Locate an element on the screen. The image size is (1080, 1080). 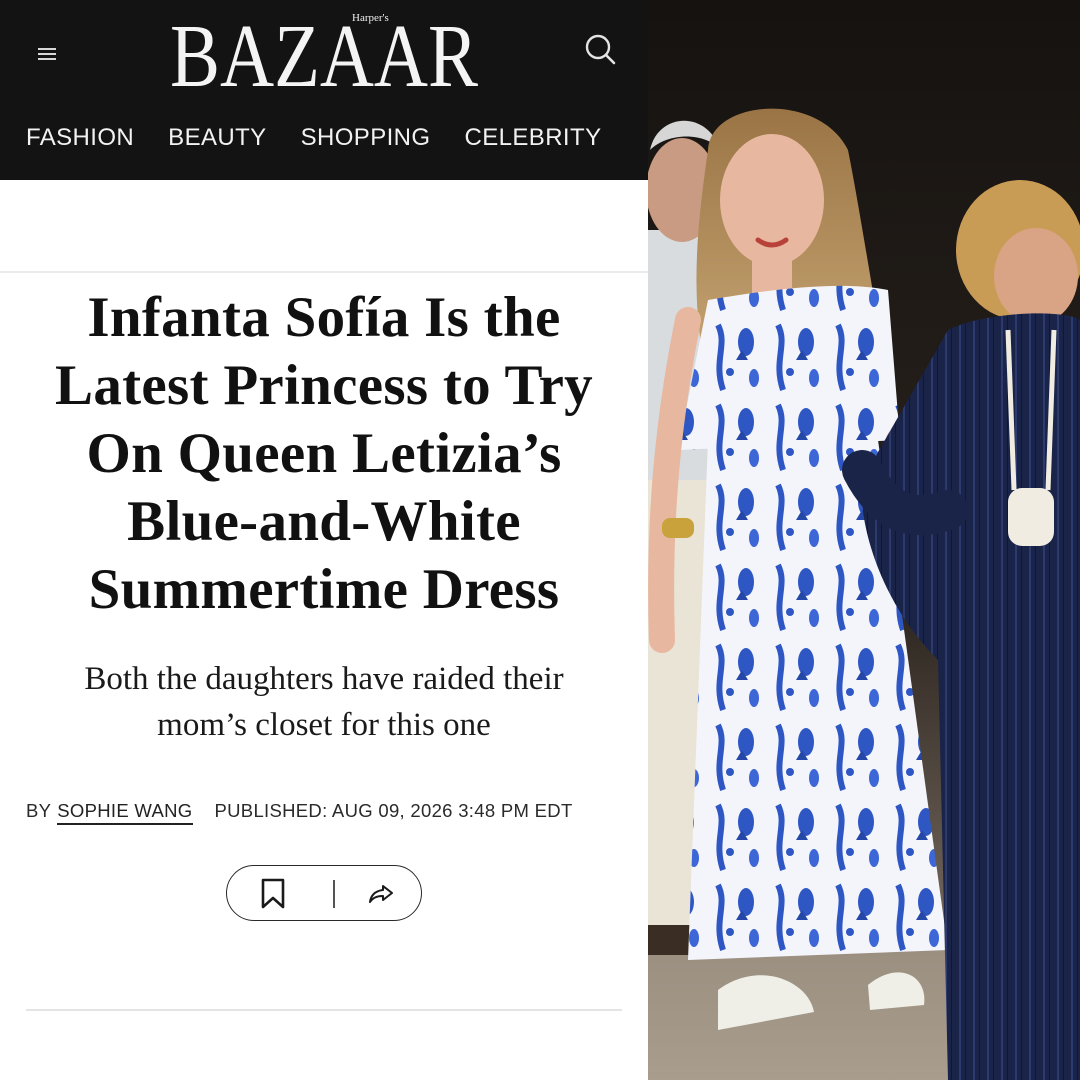
bookmark-button is located at coordinates (273, 894).